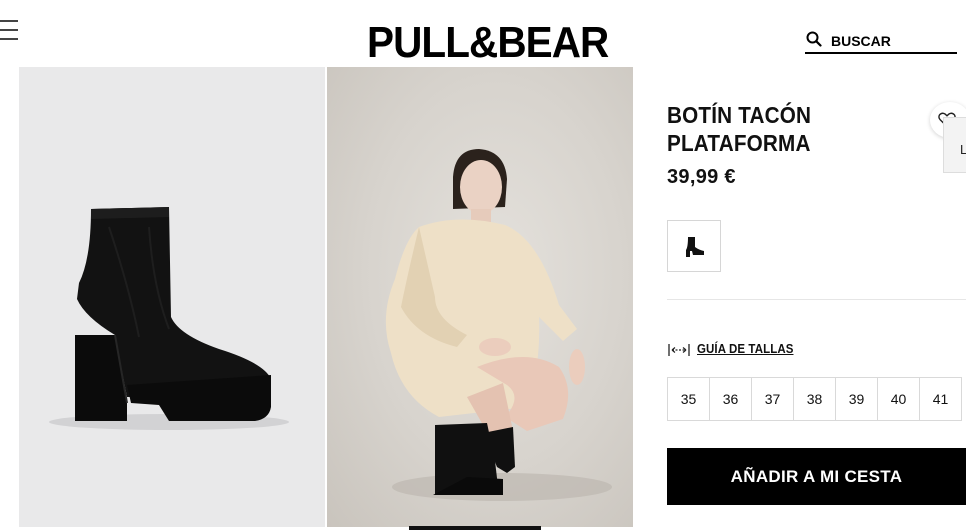 This screenshot has width=966, height=530. What do you see at coordinates (701, 177) in the screenshot?
I see `product-price: 39,99 €` at bounding box center [701, 177].